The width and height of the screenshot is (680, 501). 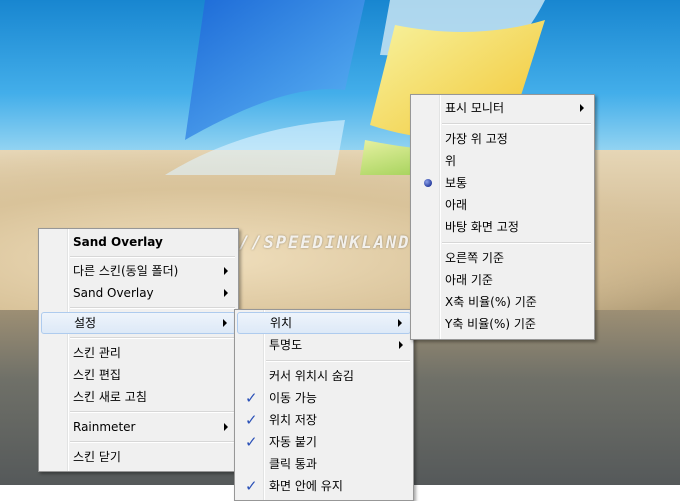 What do you see at coordinates (456, 183) in the screenshot?
I see `menu-item-label: 보통` at bounding box center [456, 183].